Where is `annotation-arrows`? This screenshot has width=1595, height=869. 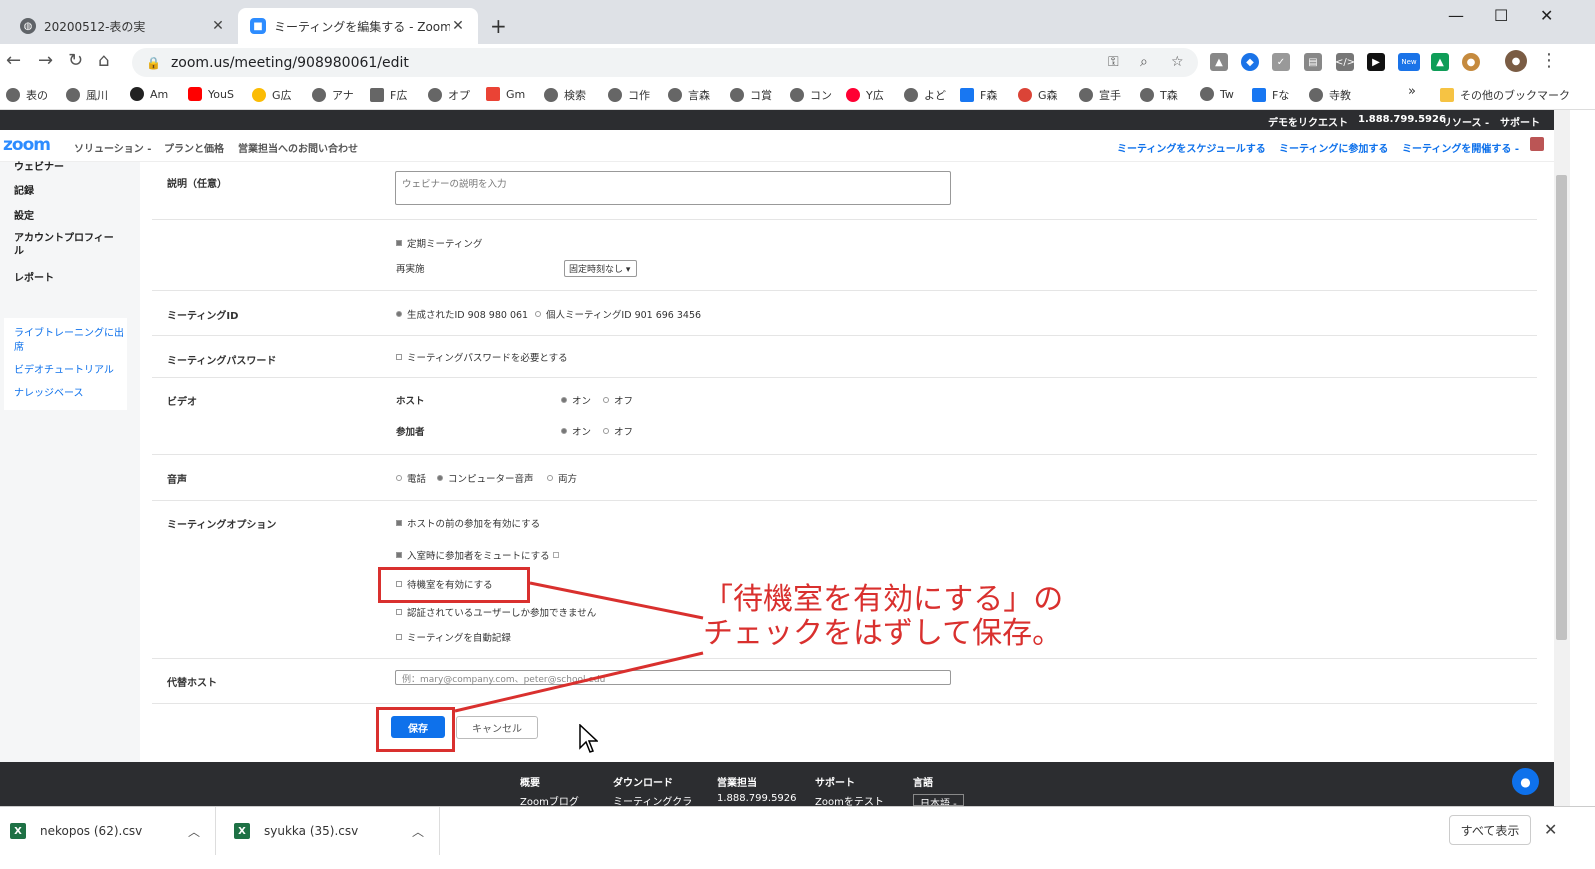
annotation-arrows is located at coordinates (579, 647).